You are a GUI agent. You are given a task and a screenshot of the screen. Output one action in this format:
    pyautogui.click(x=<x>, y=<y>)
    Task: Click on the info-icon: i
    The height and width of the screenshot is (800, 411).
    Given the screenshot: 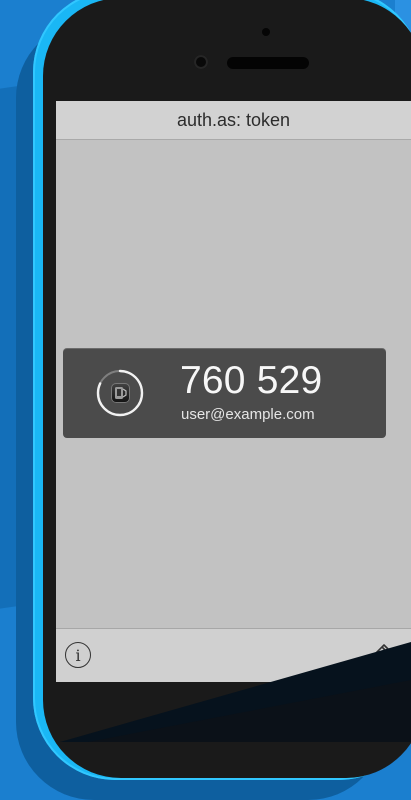 What is the action you would take?
    pyautogui.click(x=78, y=655)
    